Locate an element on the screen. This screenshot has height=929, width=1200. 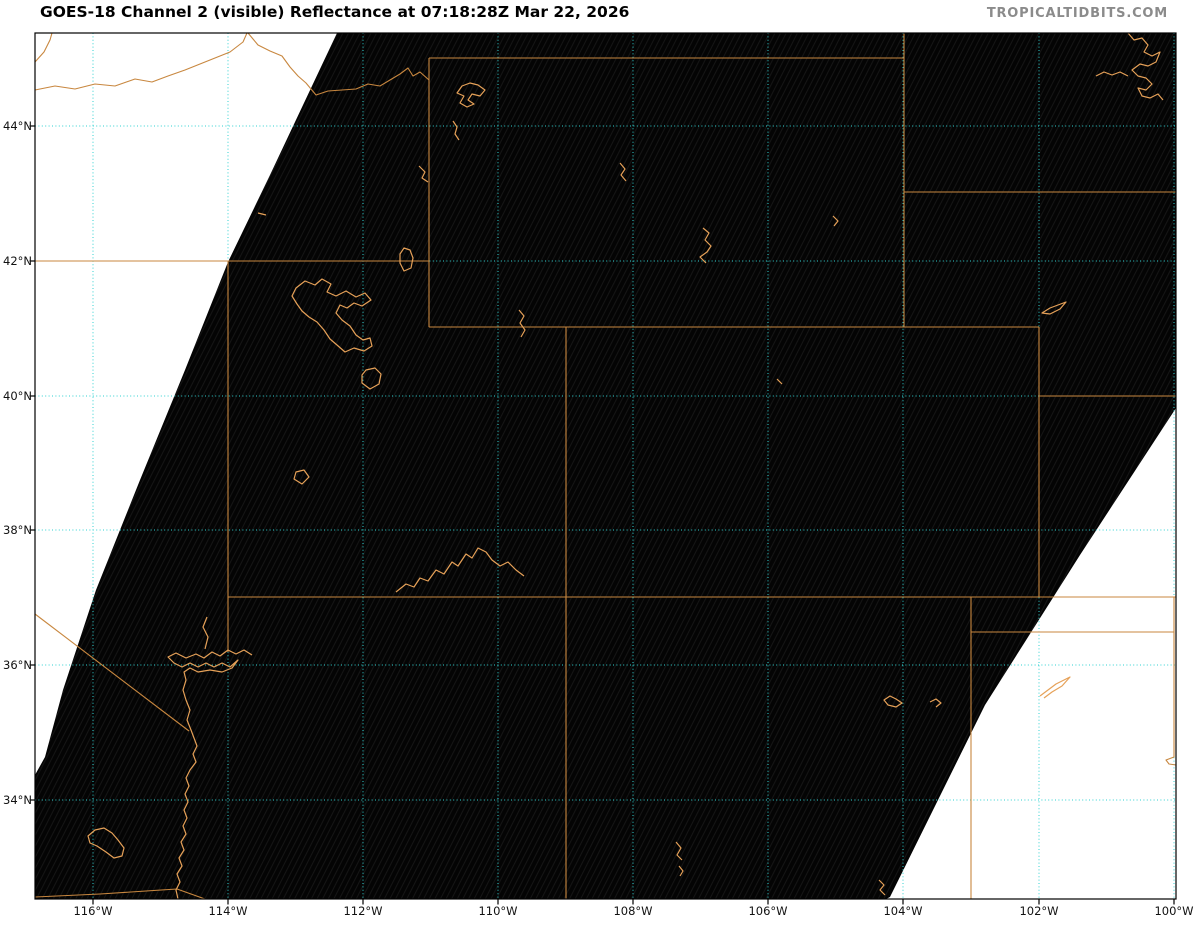
x-tick-label: 114°W is located at coordinates (228, 911).